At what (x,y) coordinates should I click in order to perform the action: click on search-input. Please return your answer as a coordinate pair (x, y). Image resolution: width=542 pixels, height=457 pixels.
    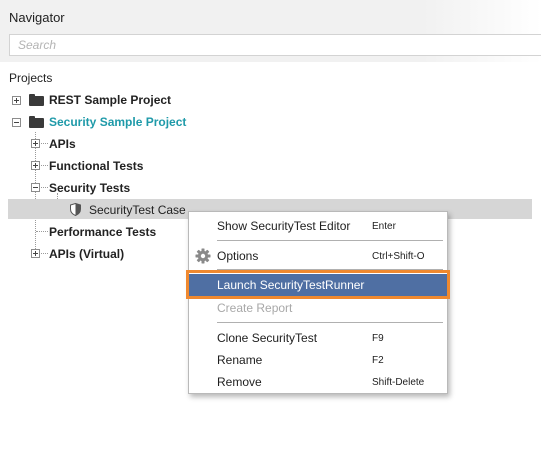
    Looking at the image, I should click on (254, 45).